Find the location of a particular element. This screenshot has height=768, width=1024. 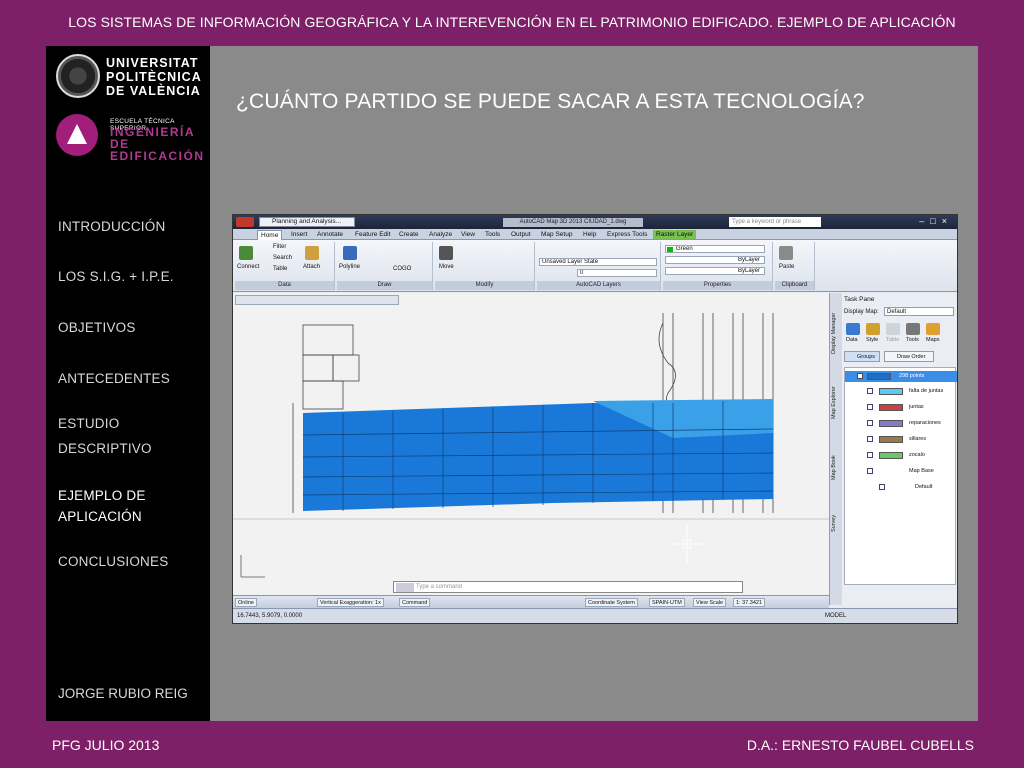

color-swatch is located at coordinates (670, 249).